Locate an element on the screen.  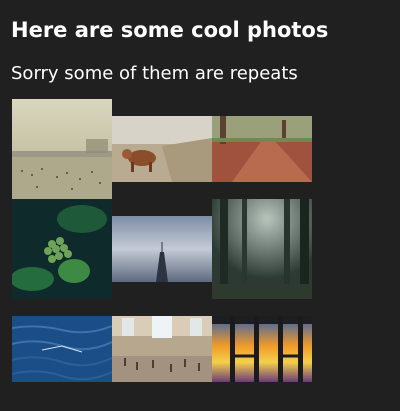
misty-forest-photo is located at coordinates (262, 249).